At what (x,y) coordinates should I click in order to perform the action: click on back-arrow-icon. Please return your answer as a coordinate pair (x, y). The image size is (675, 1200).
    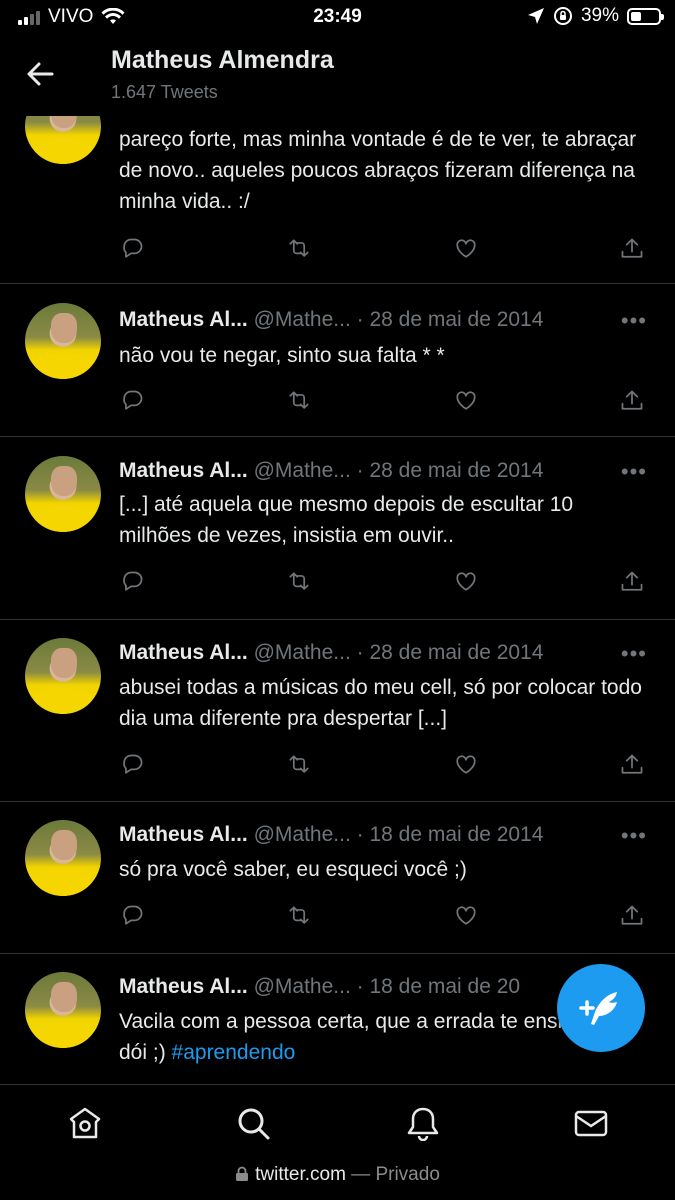
    Looking at the image, I should click on (40, 74).